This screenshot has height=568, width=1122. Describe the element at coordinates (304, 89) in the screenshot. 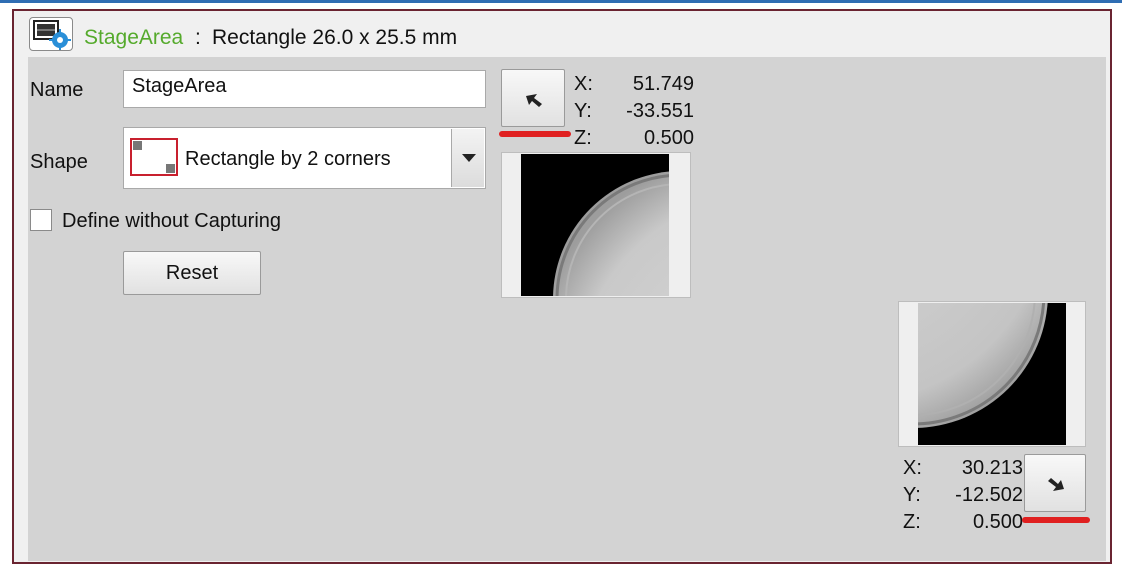

I see `name-input: StageArea` at that location.